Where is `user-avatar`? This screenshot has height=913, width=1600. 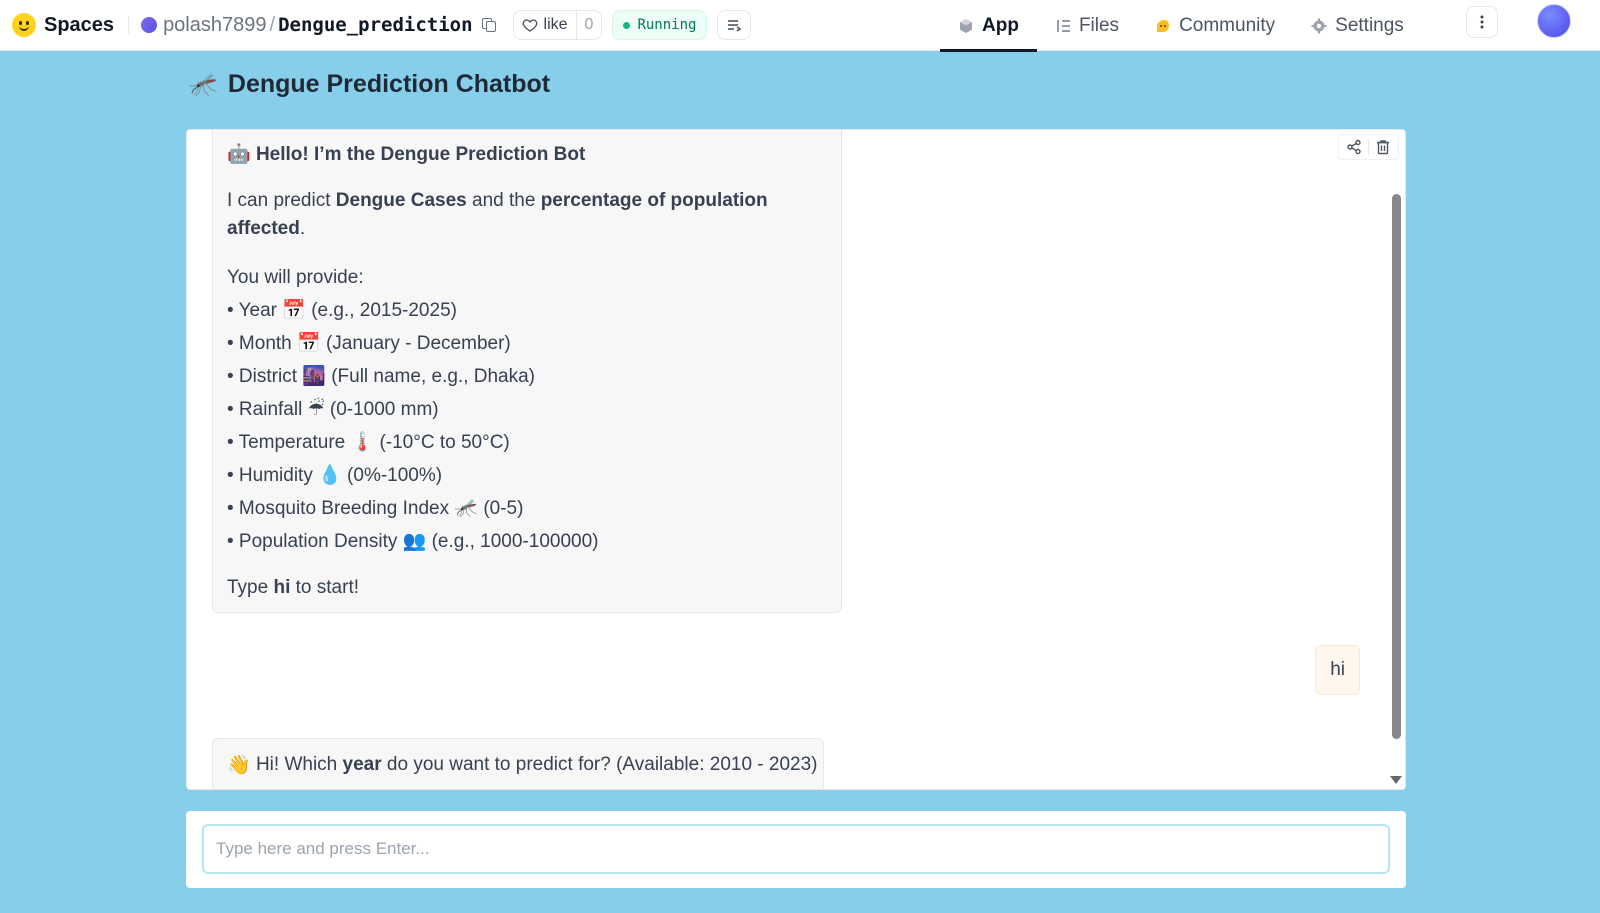
user-avatar is located at coordinates (1554, 21).